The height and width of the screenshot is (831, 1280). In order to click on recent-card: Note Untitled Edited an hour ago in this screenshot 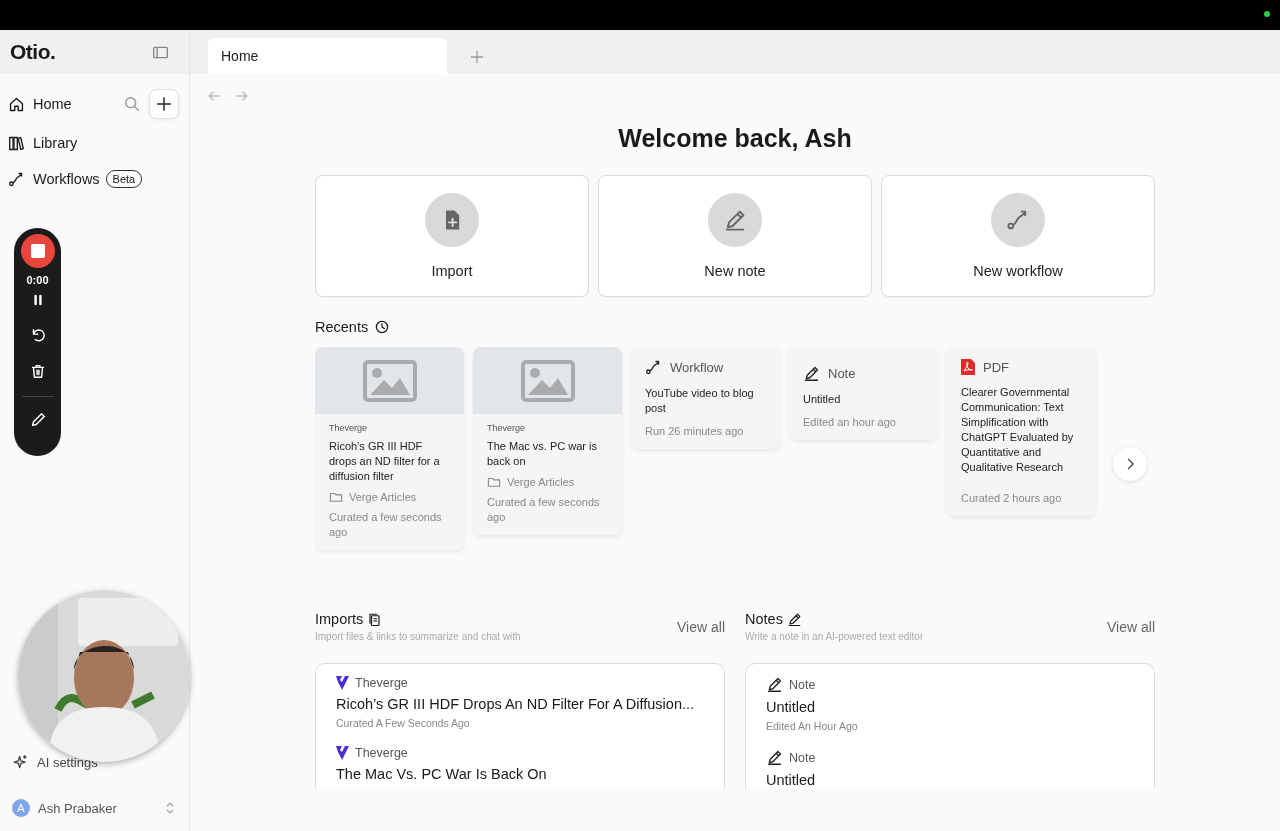, I will do `click(863, 393)`.